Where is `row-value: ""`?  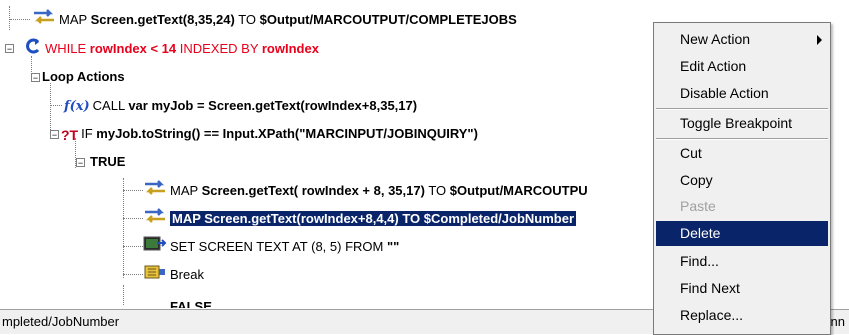
row-value: "" is located at coordinates (393, 246).